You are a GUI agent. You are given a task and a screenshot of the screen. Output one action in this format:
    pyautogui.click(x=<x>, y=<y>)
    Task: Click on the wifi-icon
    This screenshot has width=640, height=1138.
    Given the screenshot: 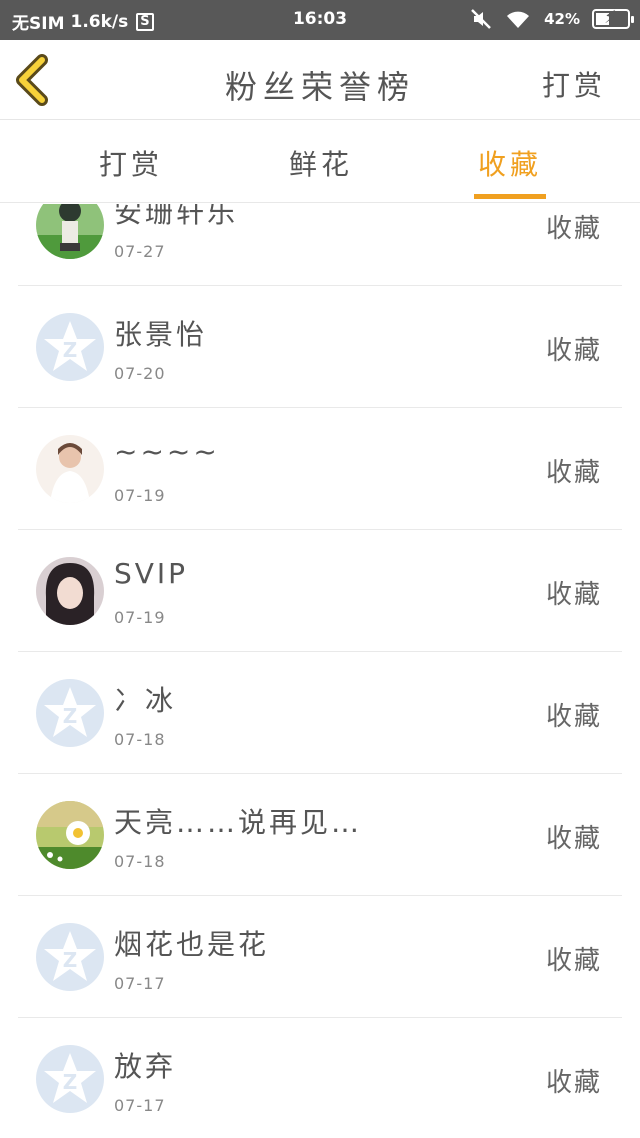 What is the action you would take?
    pyautogui.click(x=518, y=19)
    